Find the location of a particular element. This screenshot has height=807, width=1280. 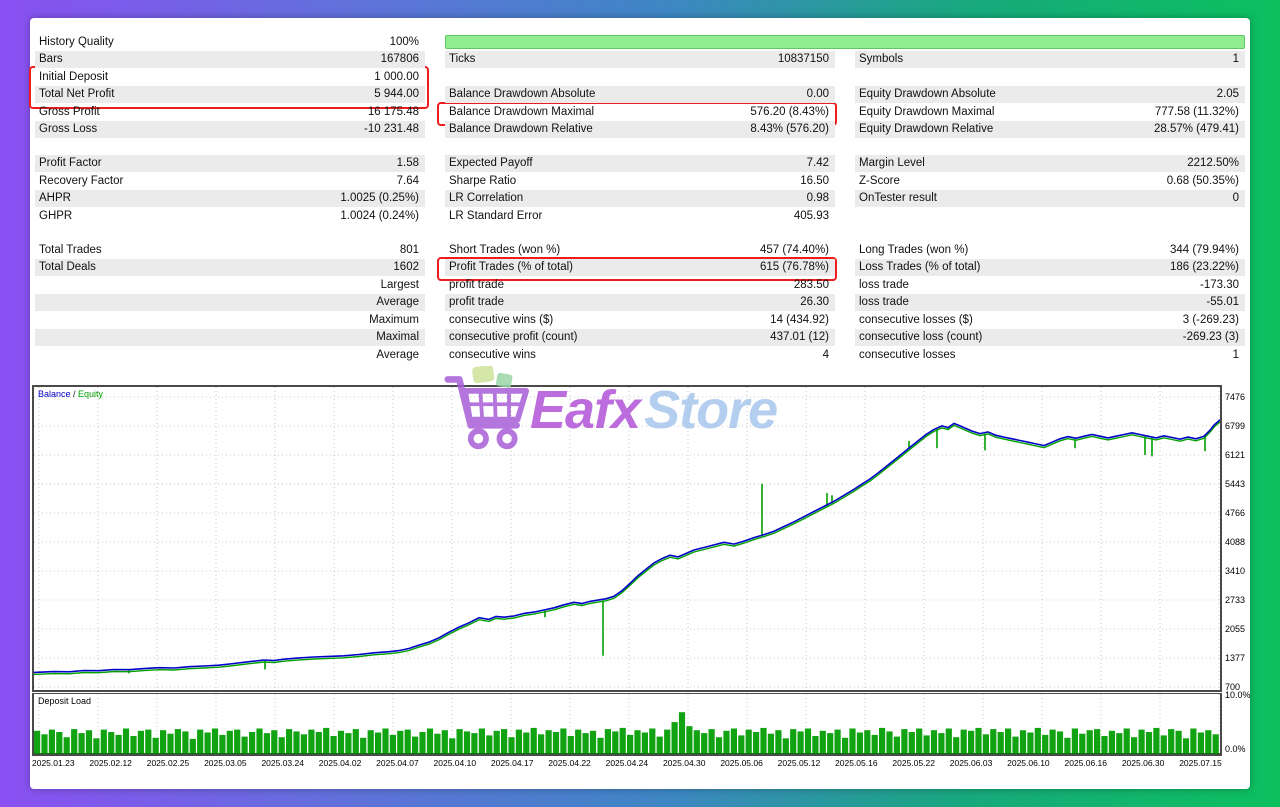

date-label: 2025.03.05 is located at coordinates (225, 763).